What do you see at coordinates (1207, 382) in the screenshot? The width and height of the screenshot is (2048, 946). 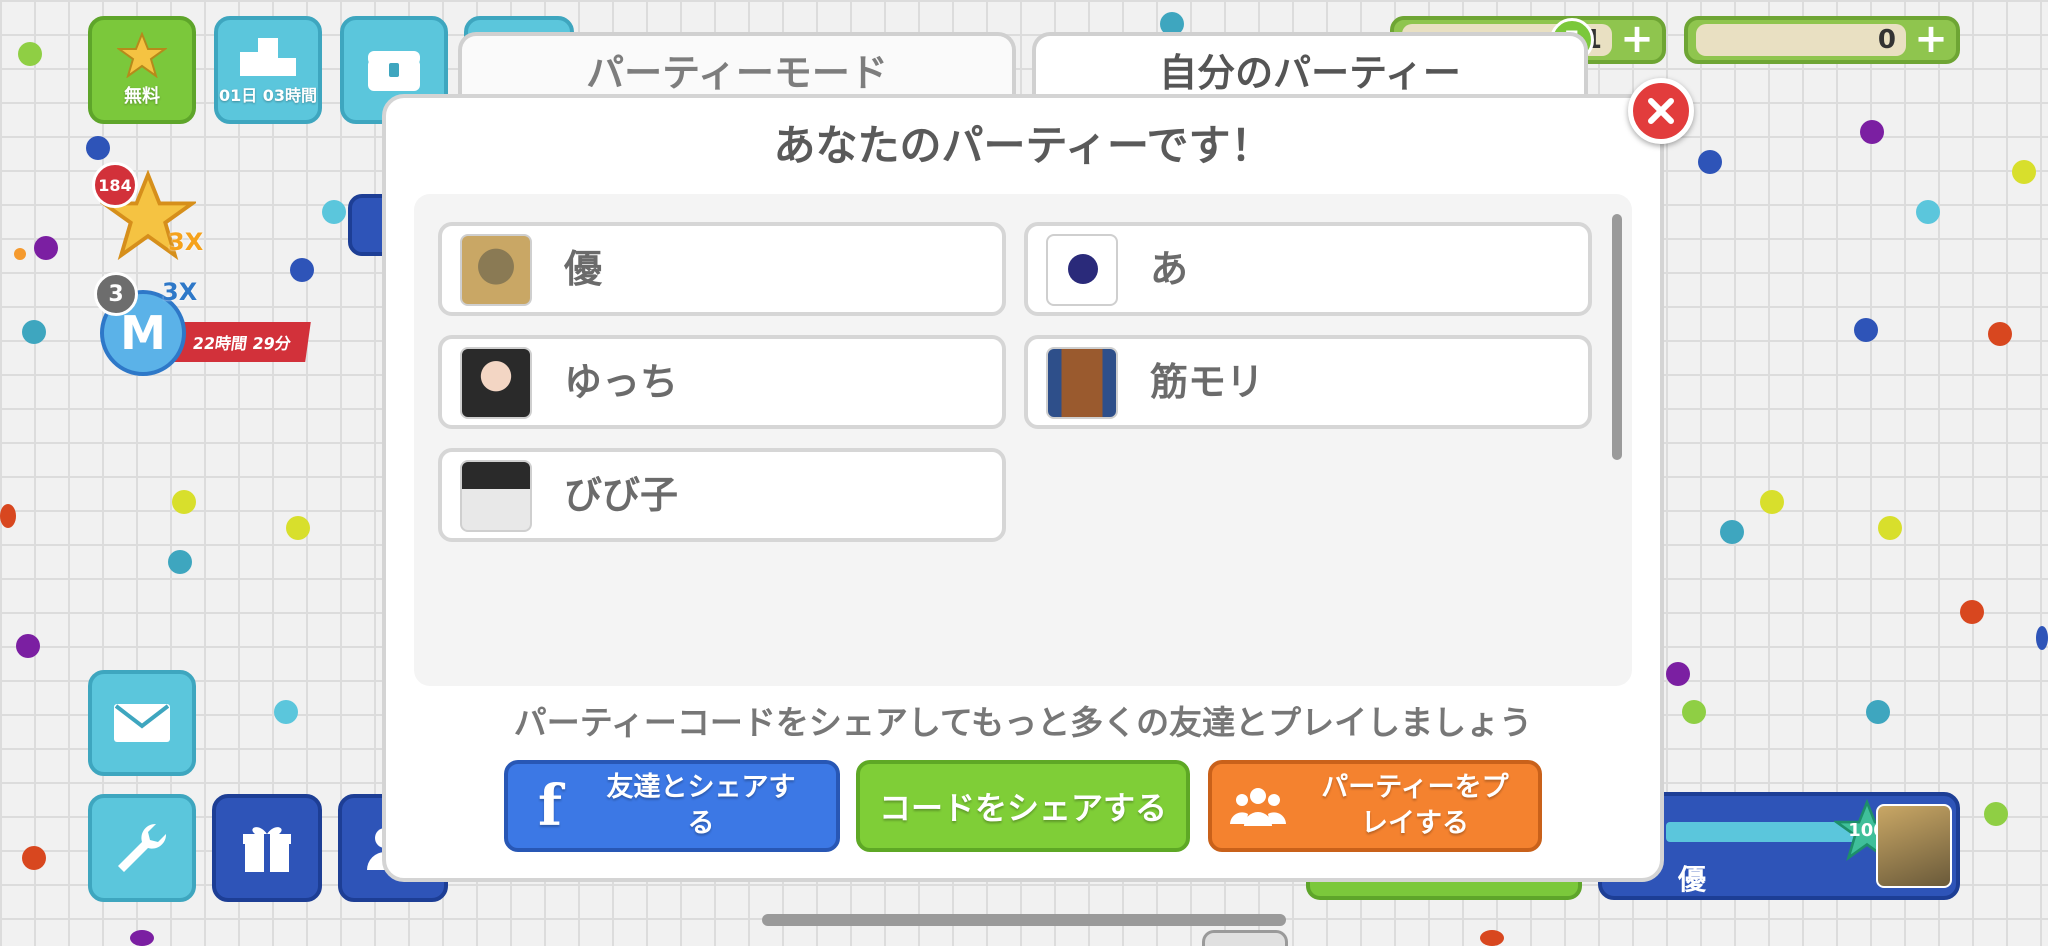 I see `member-name: 筋モリ` at bounding box center [1207, 382].